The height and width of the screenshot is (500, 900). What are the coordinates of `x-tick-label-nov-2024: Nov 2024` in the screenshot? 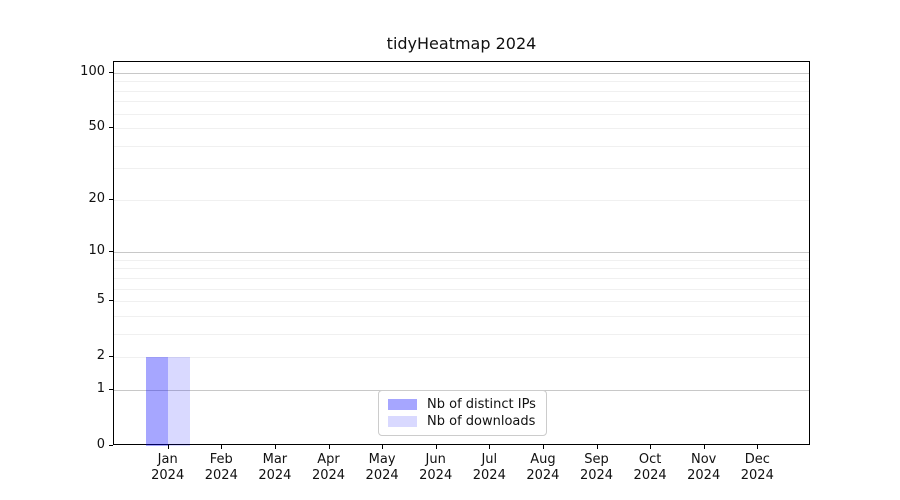 It's located at (704, 468).